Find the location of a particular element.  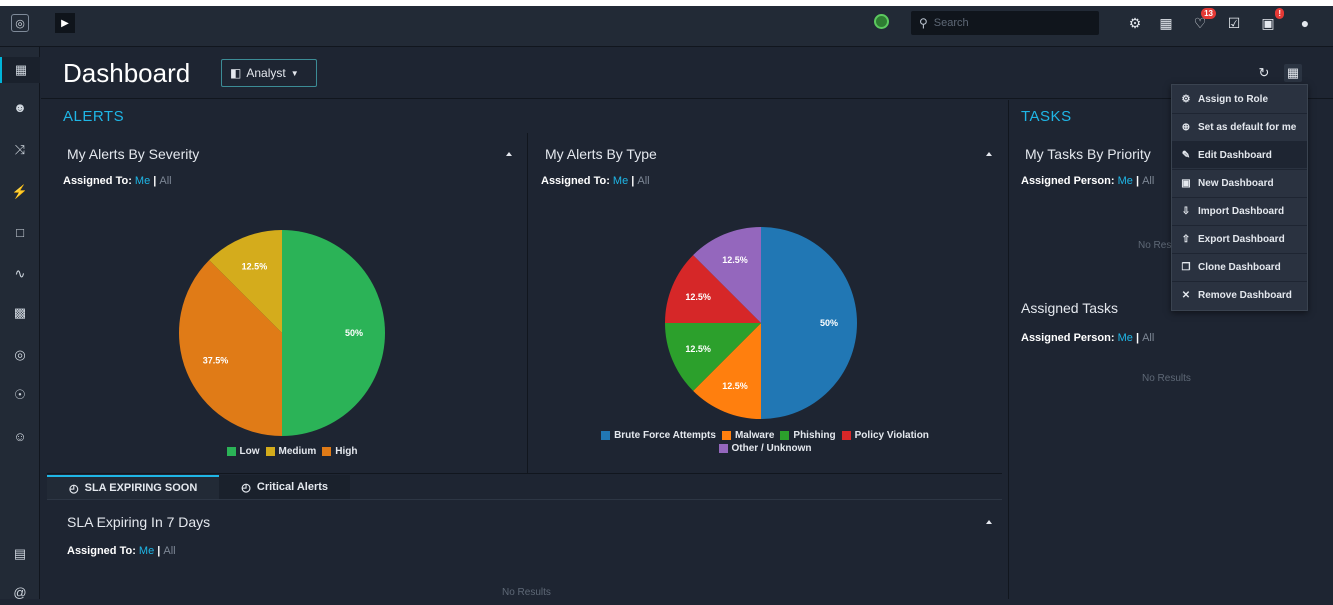

pie-slice-brute-force-attempts is located at coordinates (809, 323).